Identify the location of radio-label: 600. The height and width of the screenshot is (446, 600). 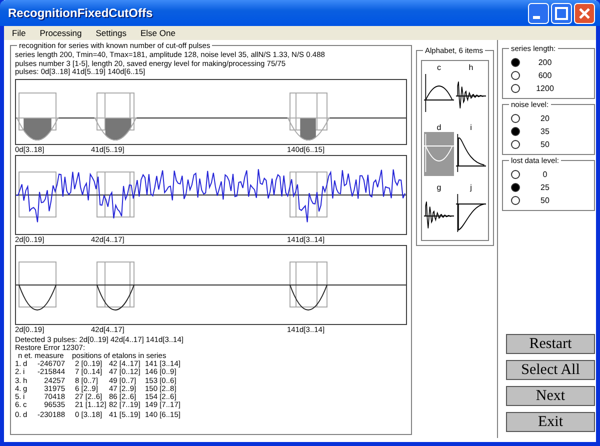
(545, 75).